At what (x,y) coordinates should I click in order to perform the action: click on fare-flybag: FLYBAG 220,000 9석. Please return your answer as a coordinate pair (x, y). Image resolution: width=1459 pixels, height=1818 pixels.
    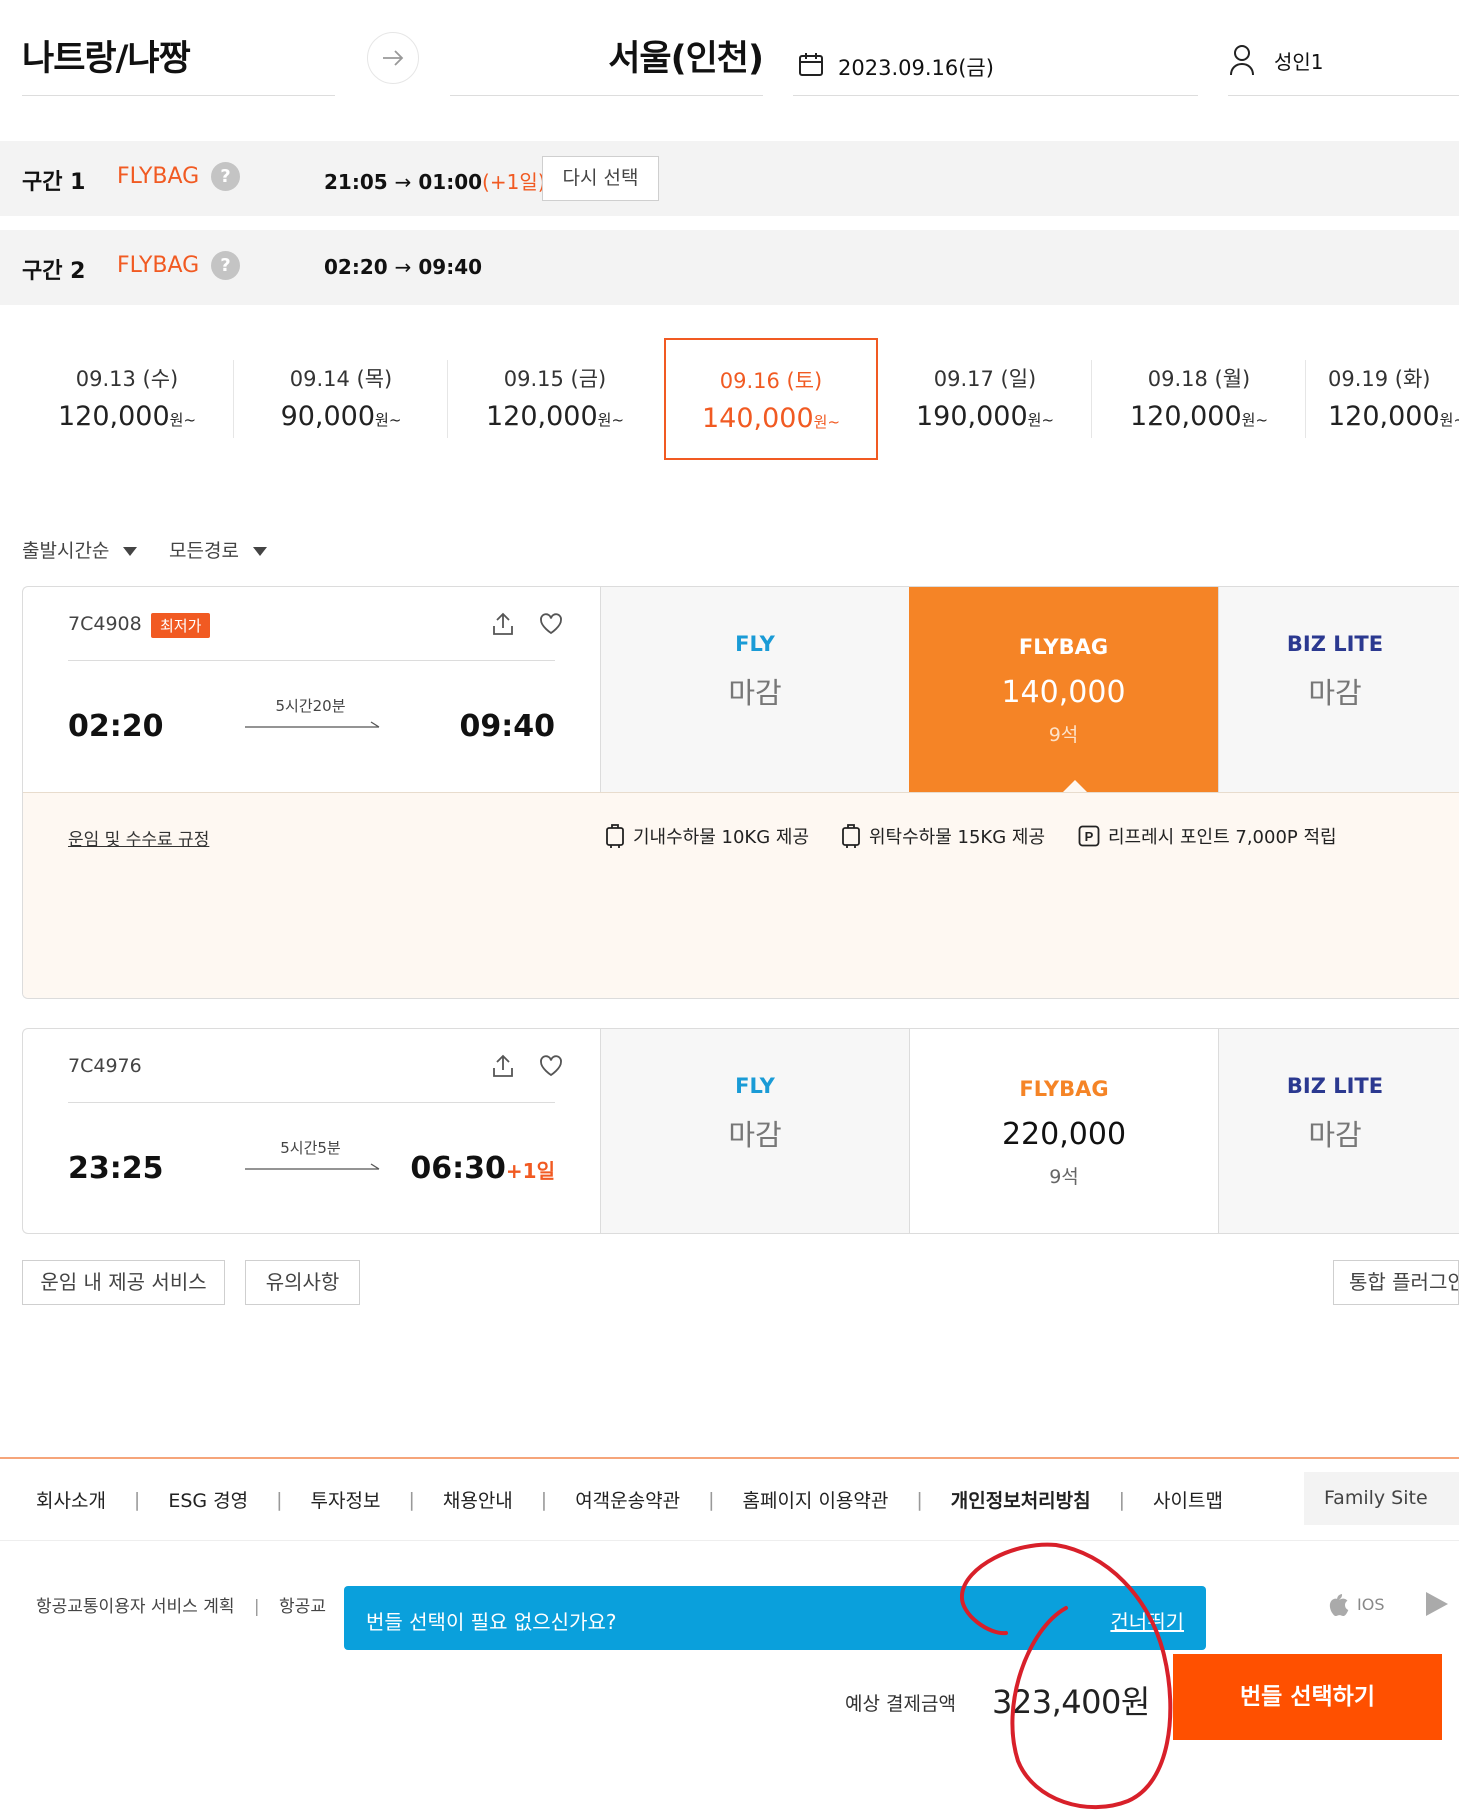
    Looking at the image, I should click on (1063, 1131).